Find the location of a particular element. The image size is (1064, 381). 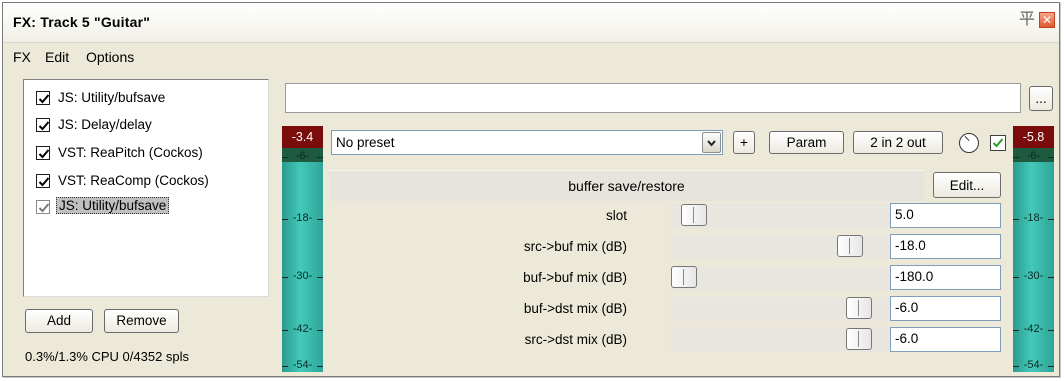

menu-bar: FX Edit Options is located at coordinates (531, 57).